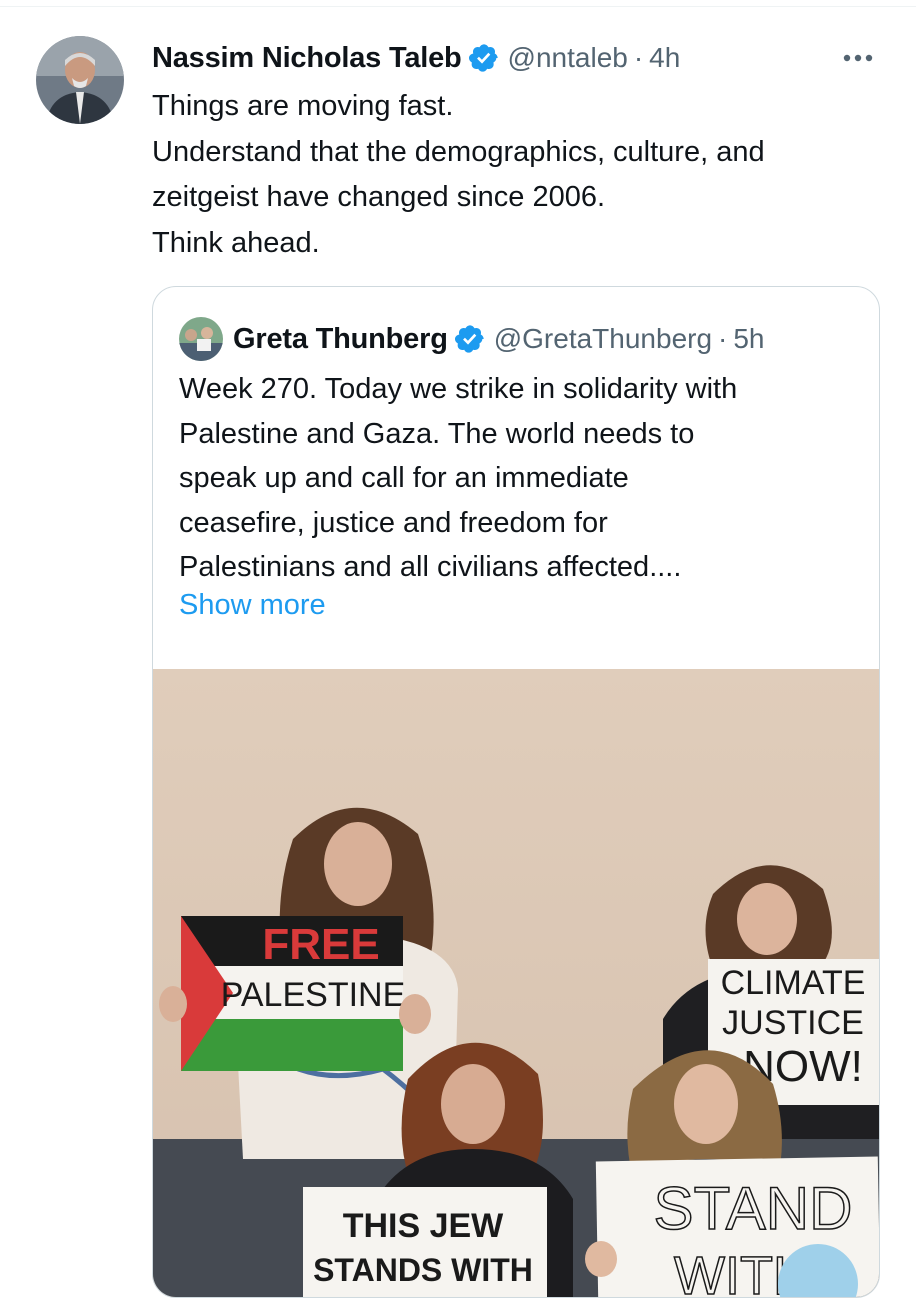 This screenshot has width=916, height=1298. What do you see at coordinates (858, 58) in the screenshot?
I see `more-options-icon` at bounding box center [858, 58].